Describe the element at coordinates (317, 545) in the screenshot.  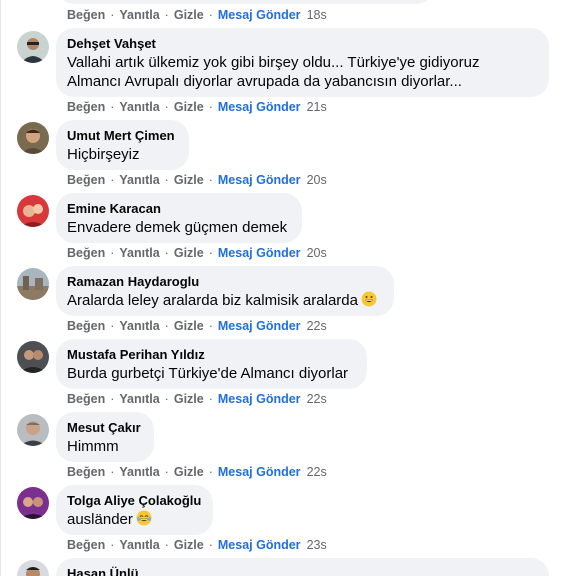
I see `comment-time: 23s` at that location.